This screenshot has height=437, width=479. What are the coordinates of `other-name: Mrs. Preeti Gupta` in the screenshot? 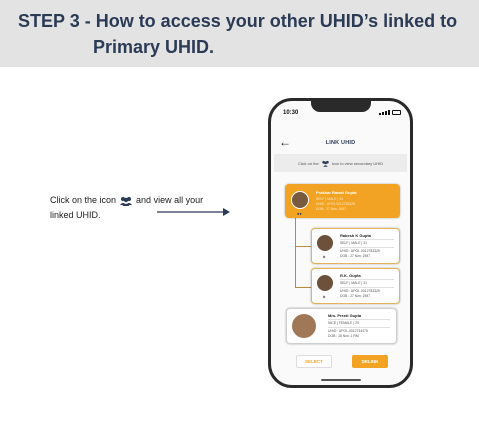 It's located at (345, 315).